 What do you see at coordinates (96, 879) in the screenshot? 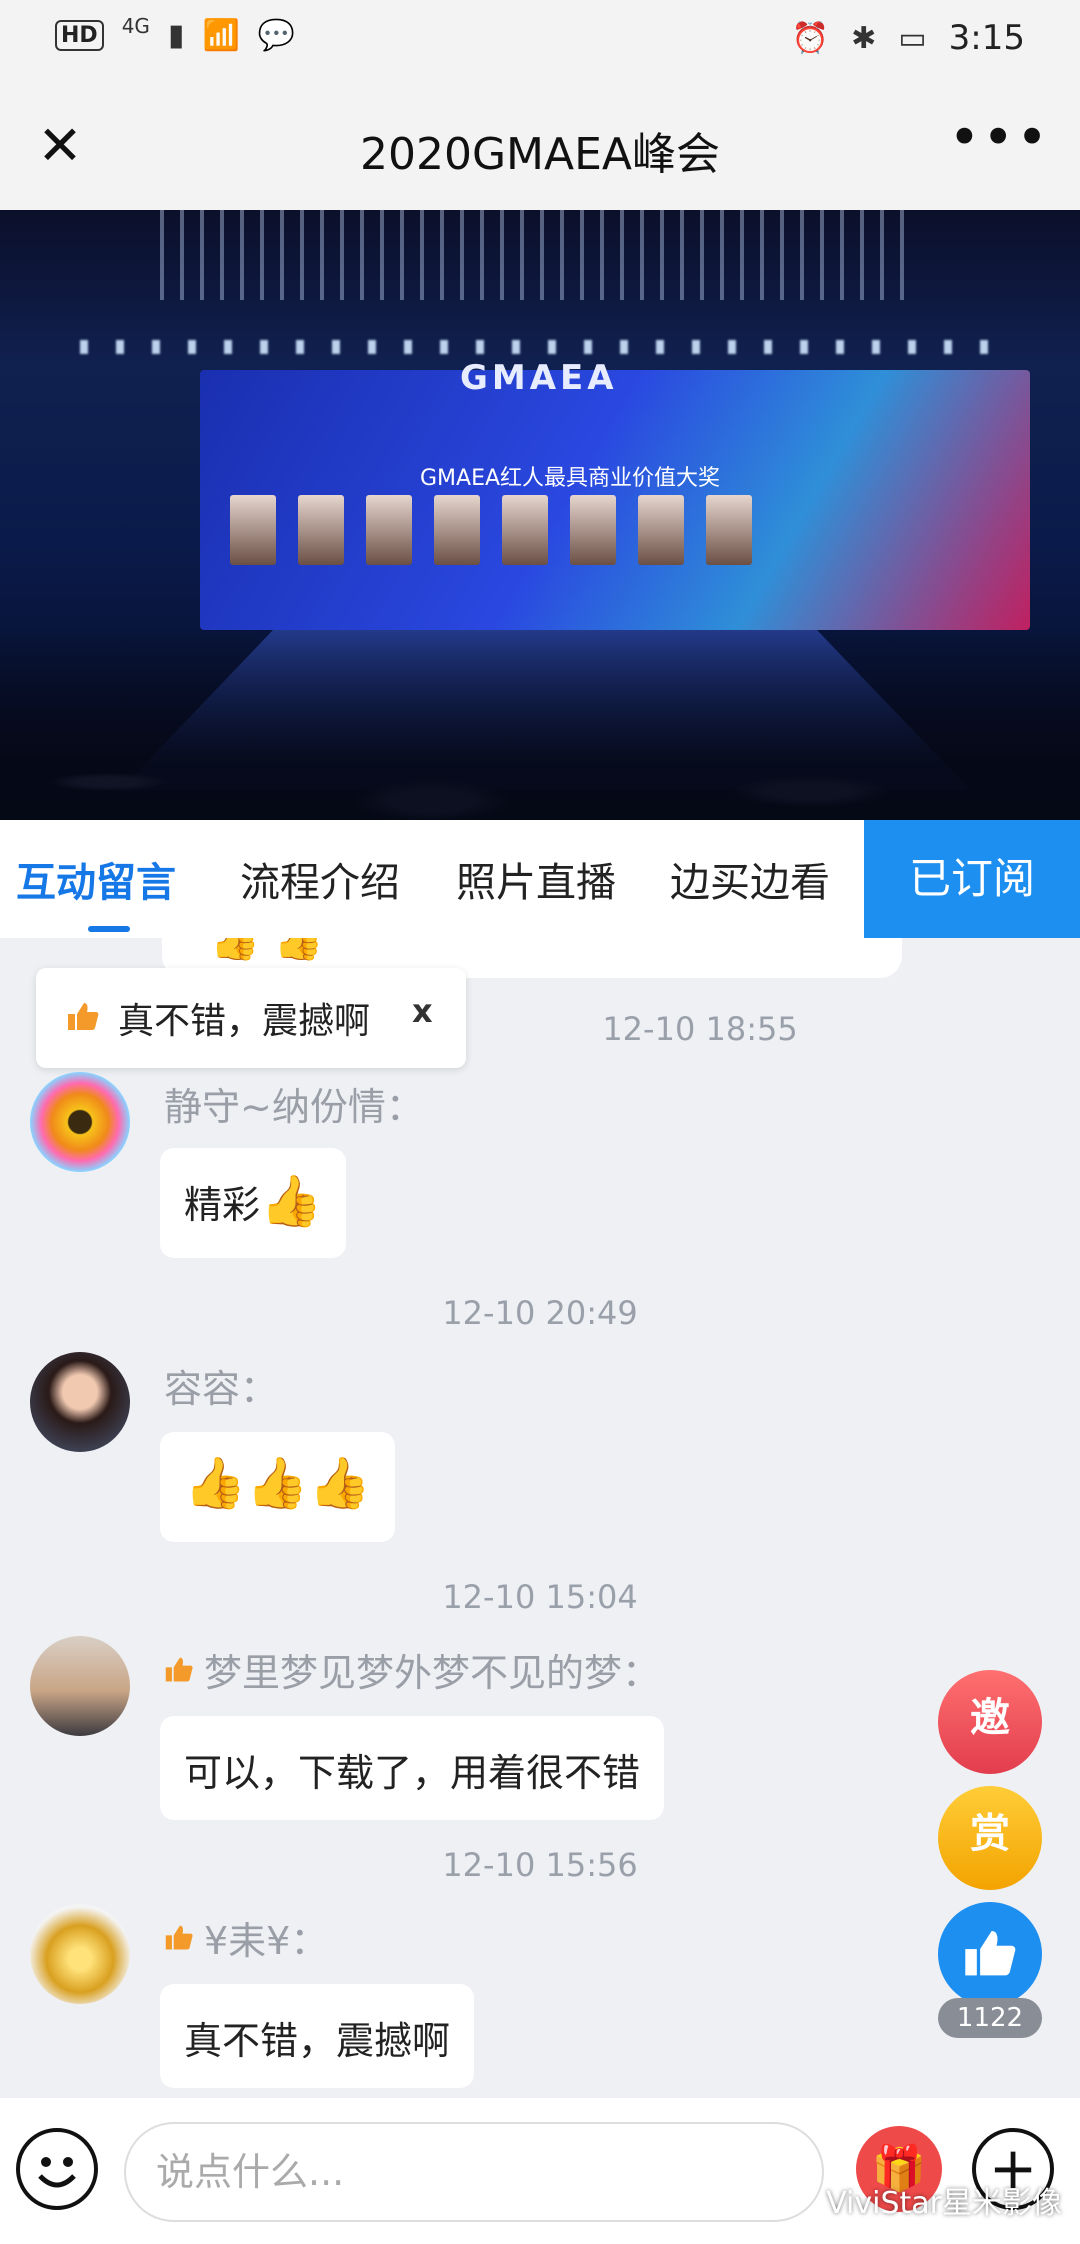
I see `tab-interactive-comments: 互动留言` at bounding box center [96, 879].